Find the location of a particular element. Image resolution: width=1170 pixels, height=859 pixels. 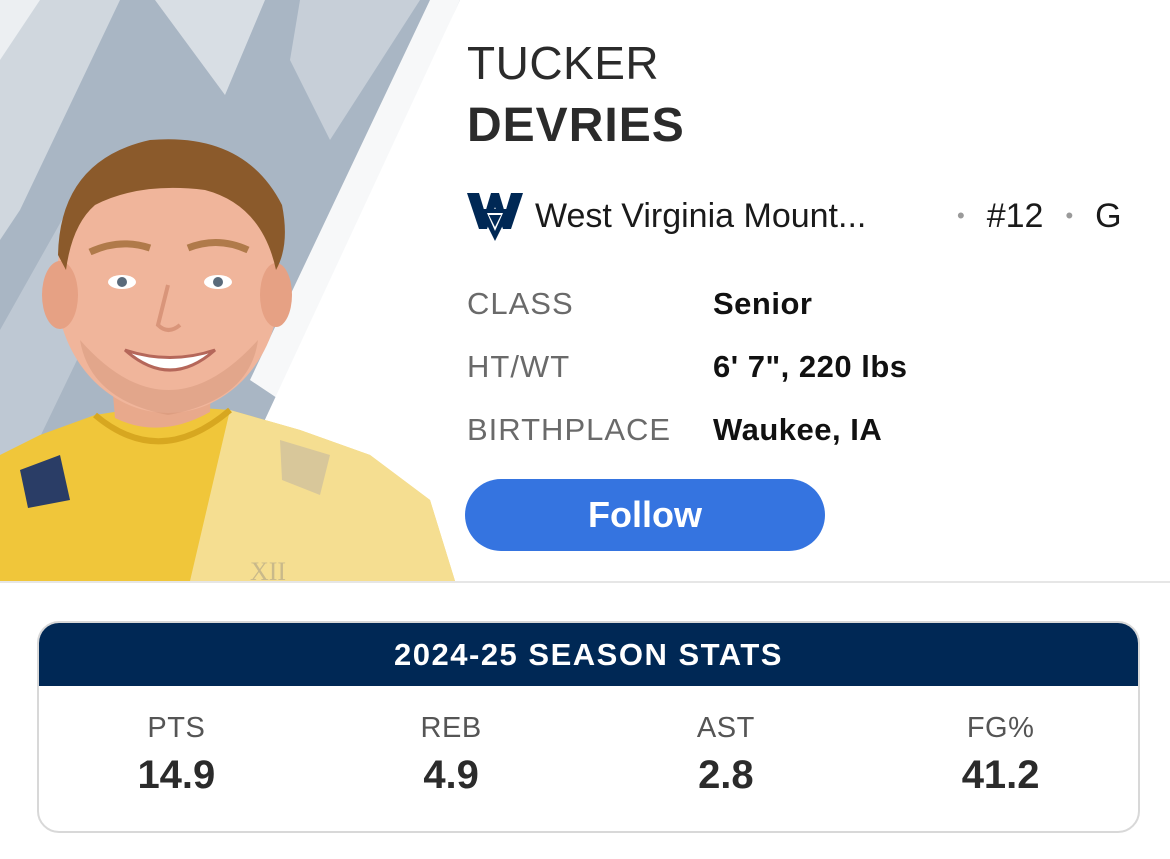

stat-assists: AST 2.8 is located at coordinates (726, 758).